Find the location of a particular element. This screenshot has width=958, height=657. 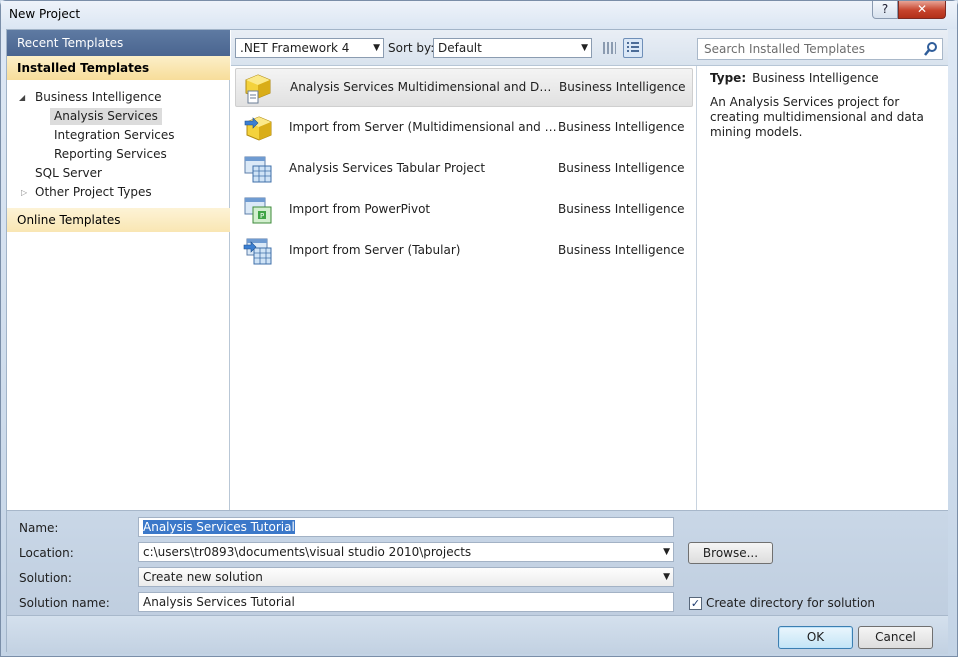

search-icon is located at coordinates (931, 49).